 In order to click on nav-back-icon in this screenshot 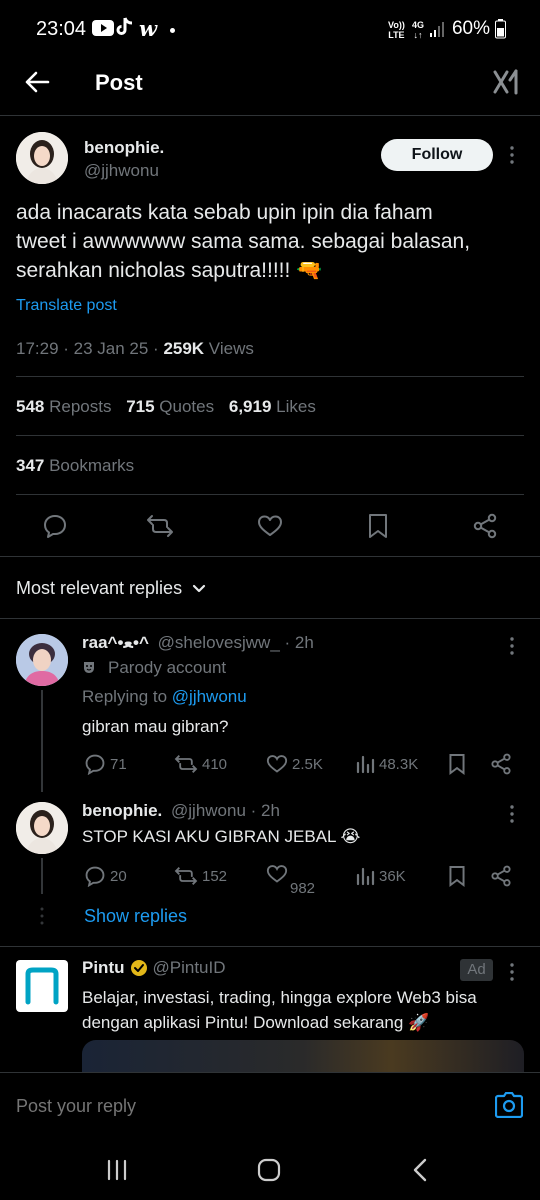, I will do `click(420, 1170)`.